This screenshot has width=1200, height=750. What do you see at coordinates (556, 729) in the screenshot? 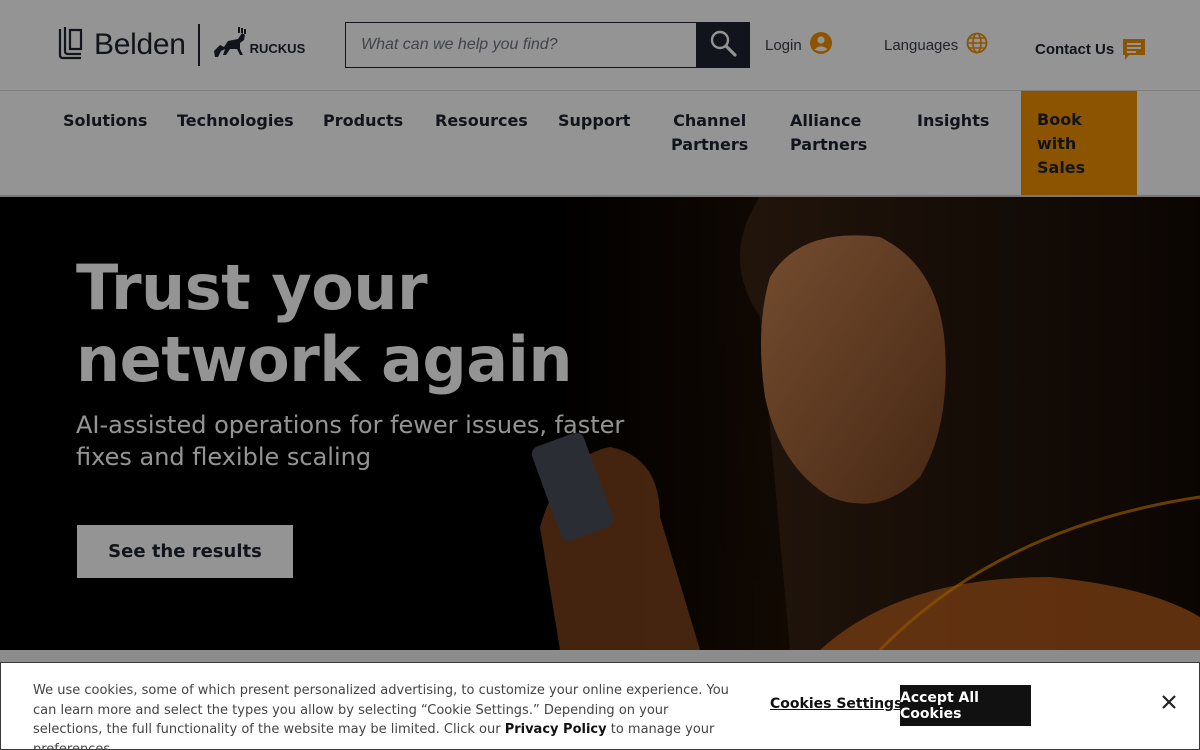
I see `privacy-policy-link: Privacy Policy` at bounding box center [556, 729].